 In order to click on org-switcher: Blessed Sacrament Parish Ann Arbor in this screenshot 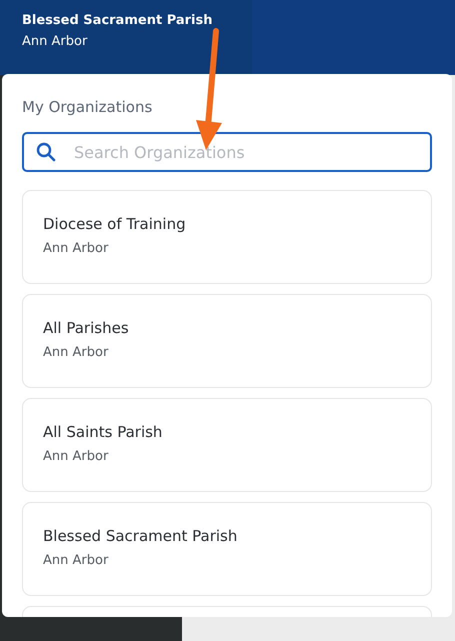, I will do `click(126, 37)`.